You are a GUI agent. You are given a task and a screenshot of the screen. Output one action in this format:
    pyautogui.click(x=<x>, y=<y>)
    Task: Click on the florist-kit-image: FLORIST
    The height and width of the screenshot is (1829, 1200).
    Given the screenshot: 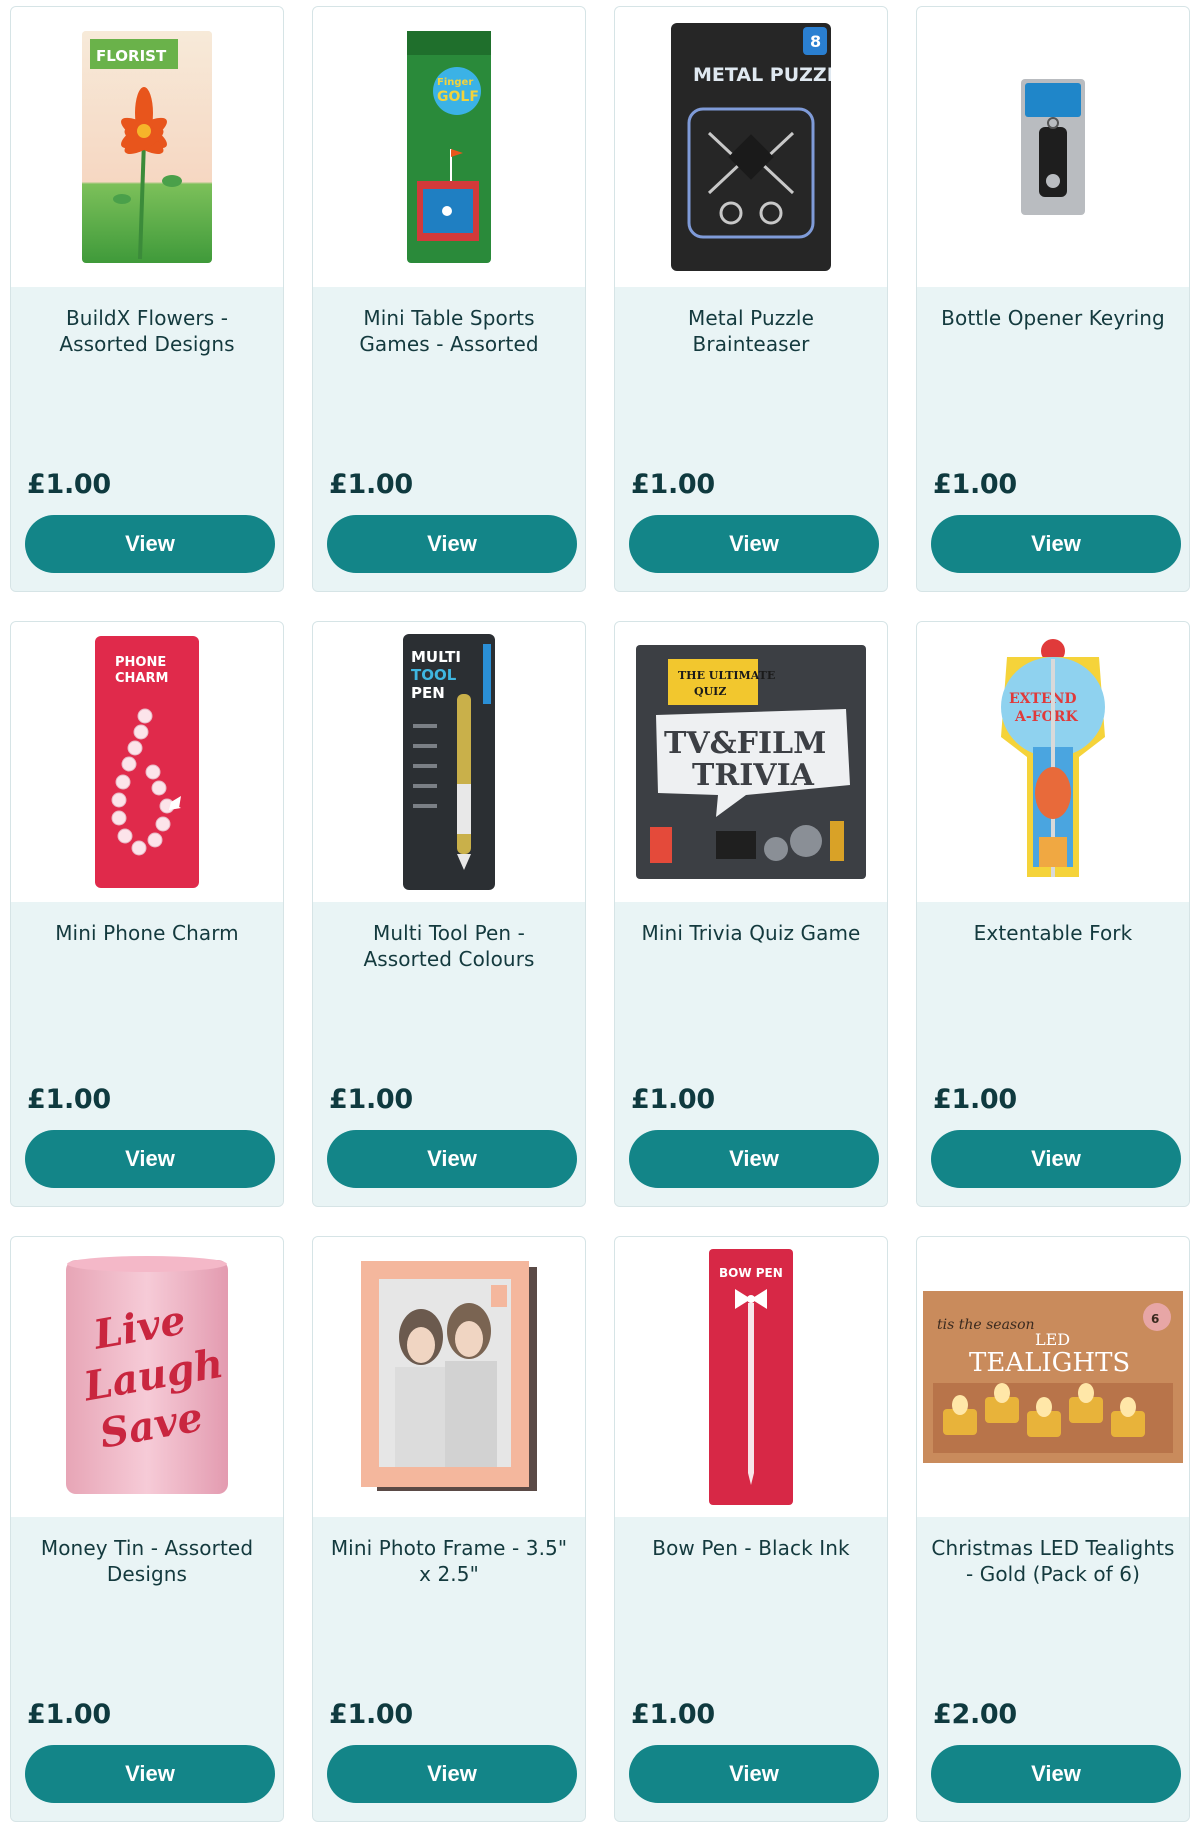 What is the action you would take?
    pyautogui.click(x=147, y=147)
    